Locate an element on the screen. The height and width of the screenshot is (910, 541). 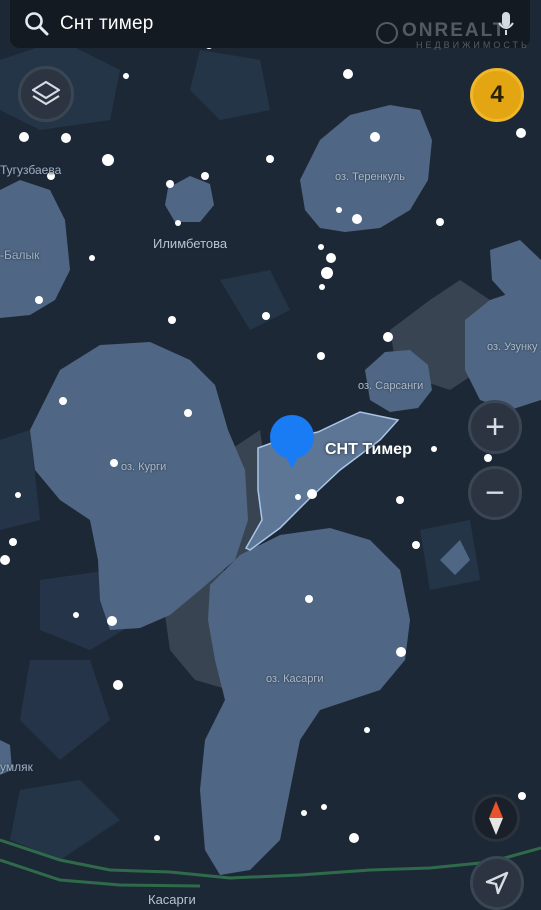
lake-label-sarsangi: оз. Сарсанги is located at coordinates (391, 386).